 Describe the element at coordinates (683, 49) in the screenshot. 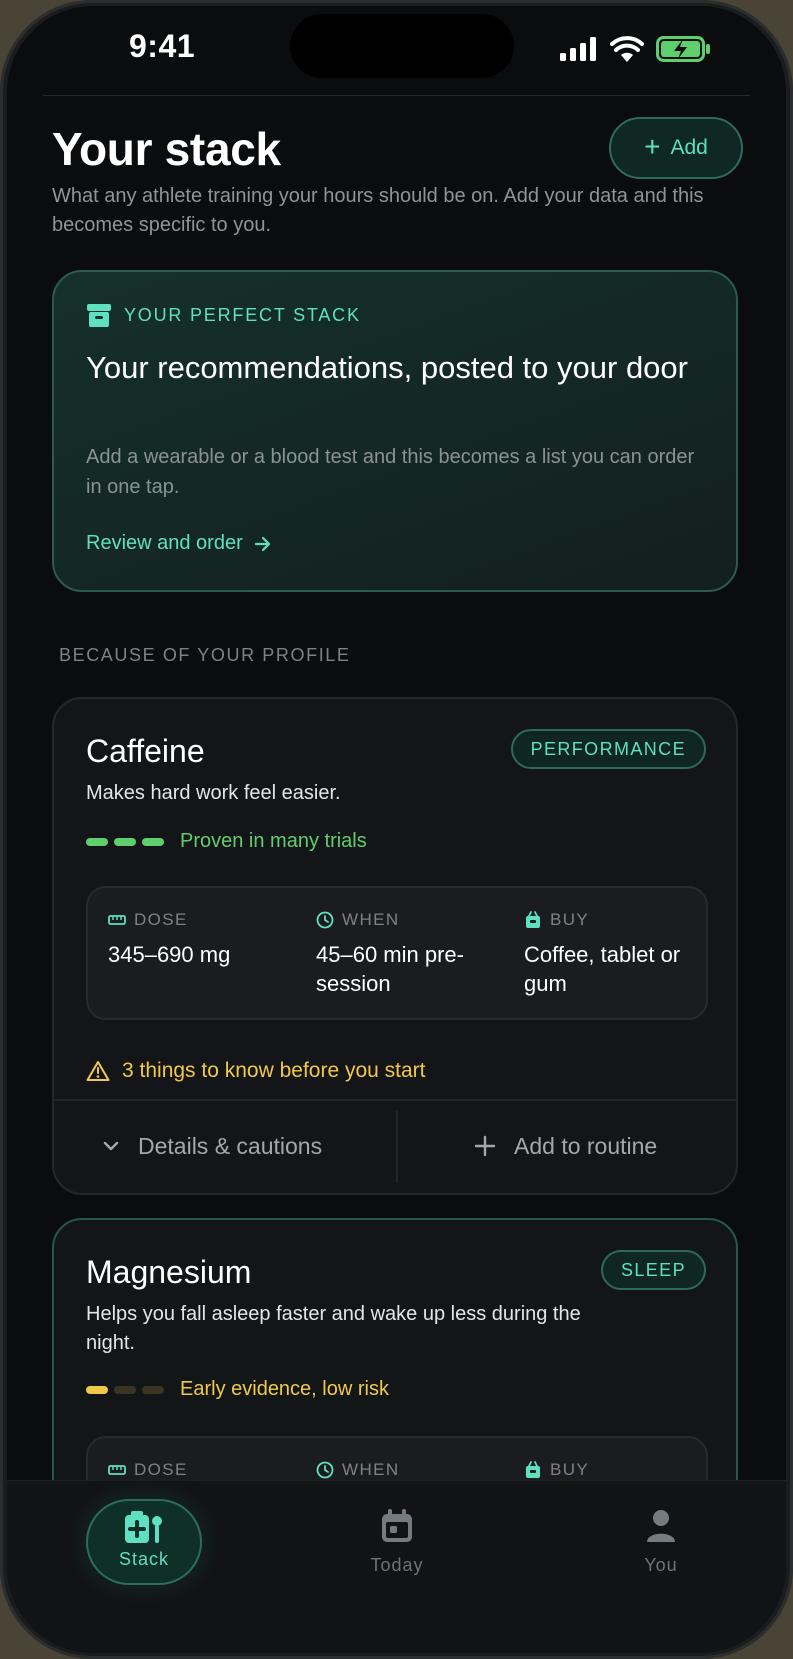

I see `battery-charging-icon` at that location.